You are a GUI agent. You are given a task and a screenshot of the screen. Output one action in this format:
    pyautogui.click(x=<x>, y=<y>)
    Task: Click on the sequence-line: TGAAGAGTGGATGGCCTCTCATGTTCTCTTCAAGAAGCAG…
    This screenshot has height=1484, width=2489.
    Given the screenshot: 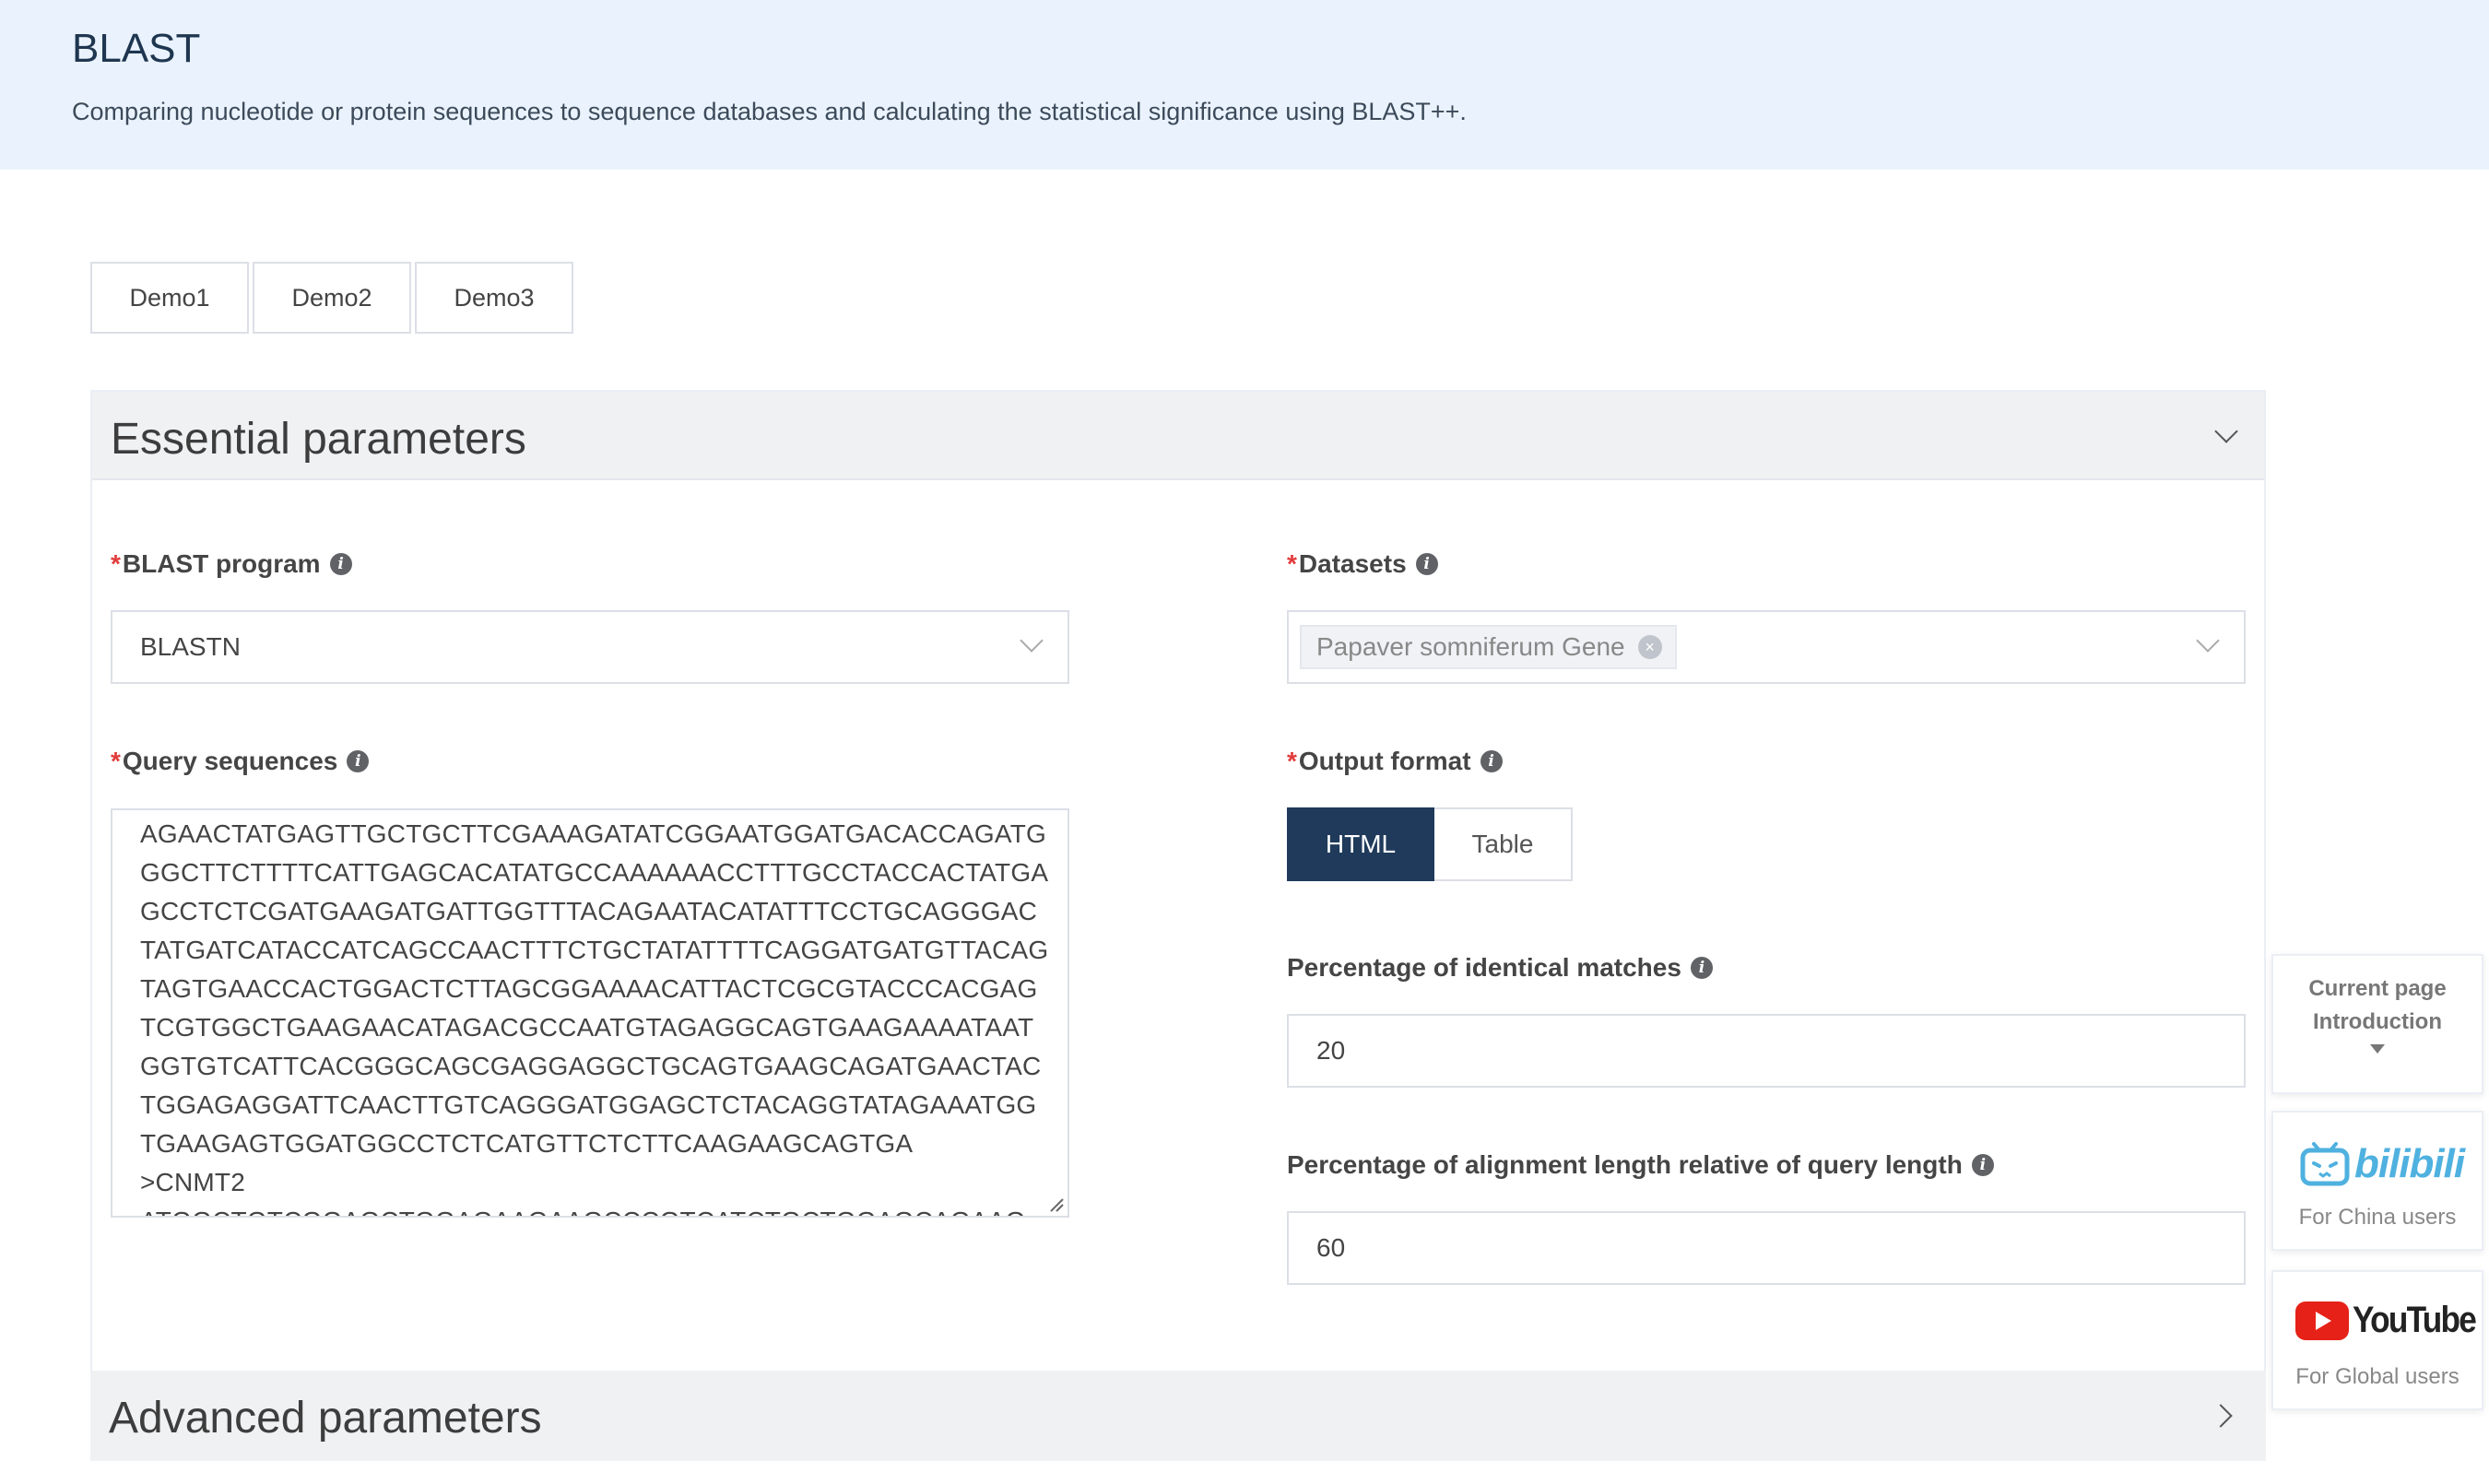 What is the action you would take?
    pyautogui.click(x=527, y=1144)
    